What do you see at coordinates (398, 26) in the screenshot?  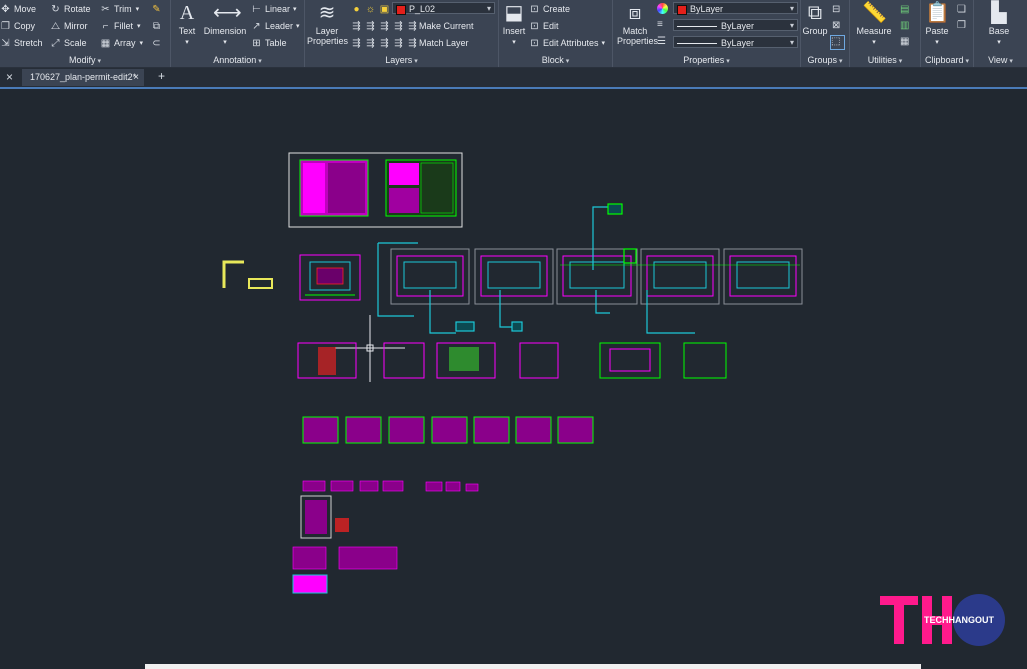 I see `layer-lock-icon: ⇶` at bounding box center [398, 26].